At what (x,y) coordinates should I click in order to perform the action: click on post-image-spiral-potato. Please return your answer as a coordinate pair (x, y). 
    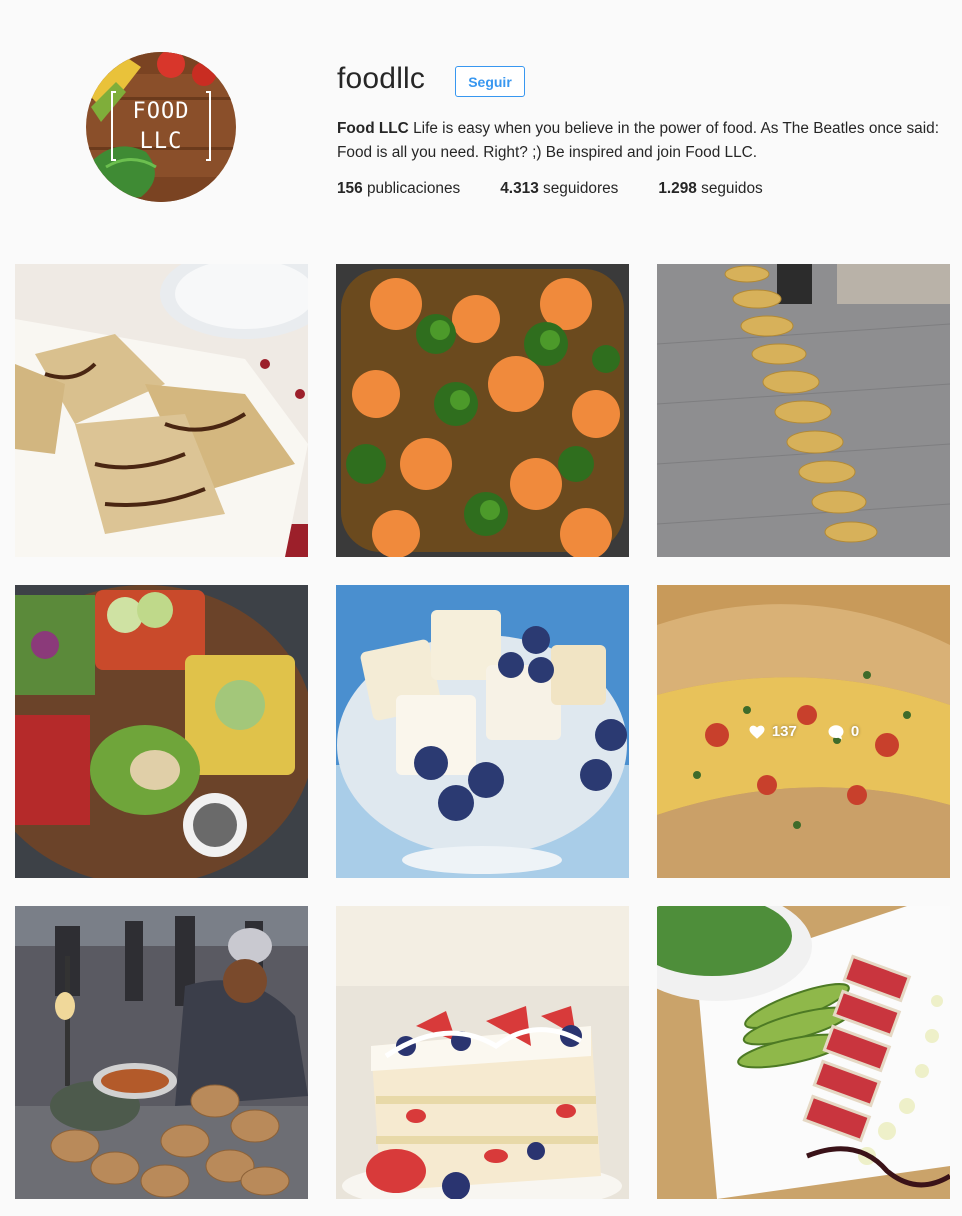
    Looking at the image, I should click on (803, 410).